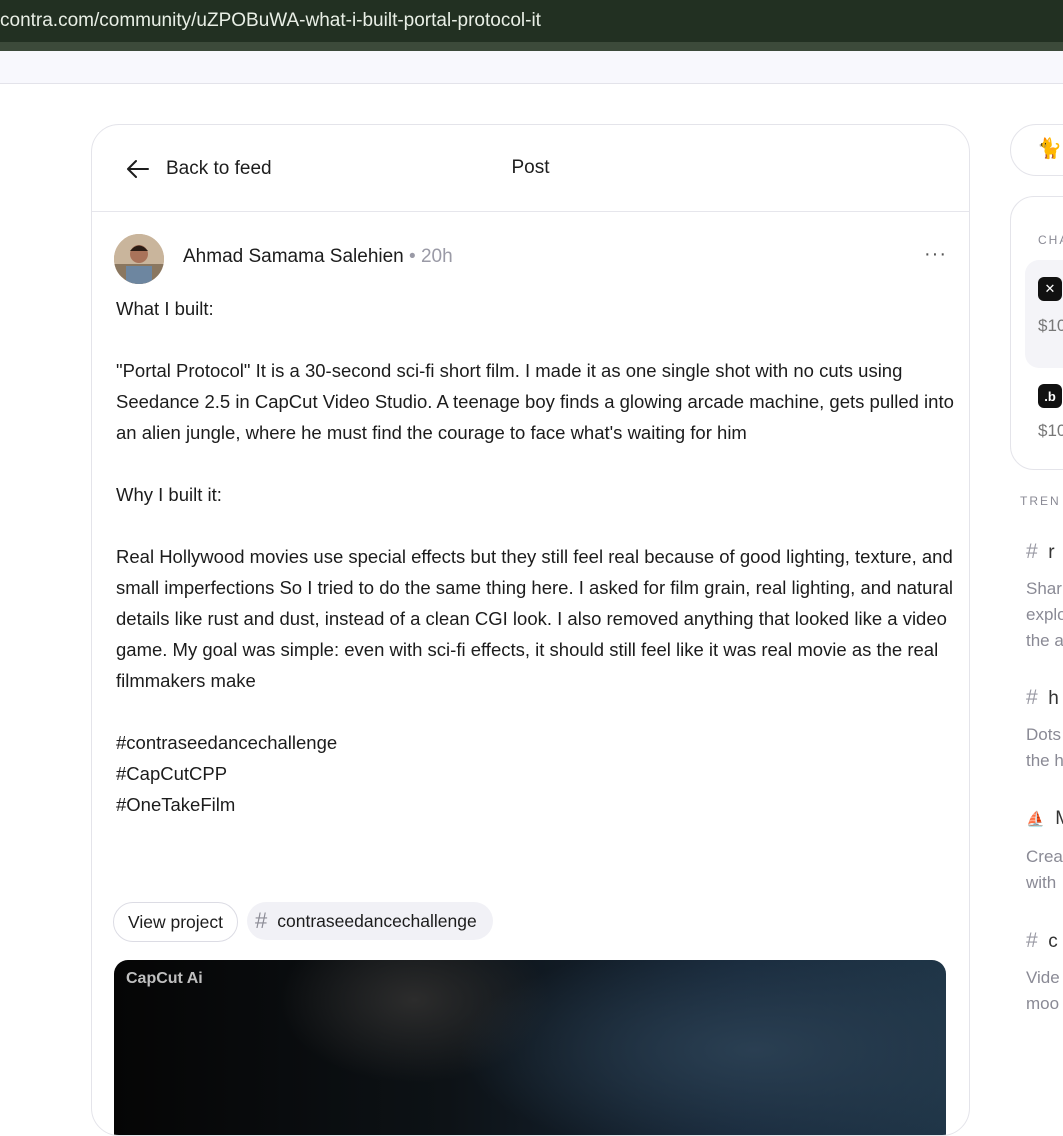  What do you see at coordinates (531, 46) in the screenshot?
I see `browser-tab-strip` at bounding box center [531, 46].